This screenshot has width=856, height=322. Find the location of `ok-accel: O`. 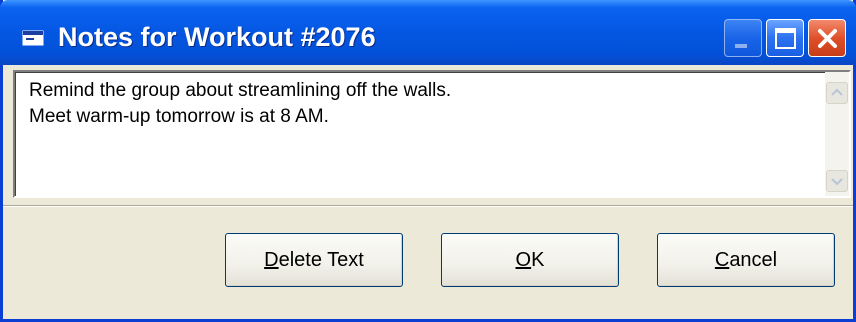

ok-accel: O is located at coordinates (523, 259).